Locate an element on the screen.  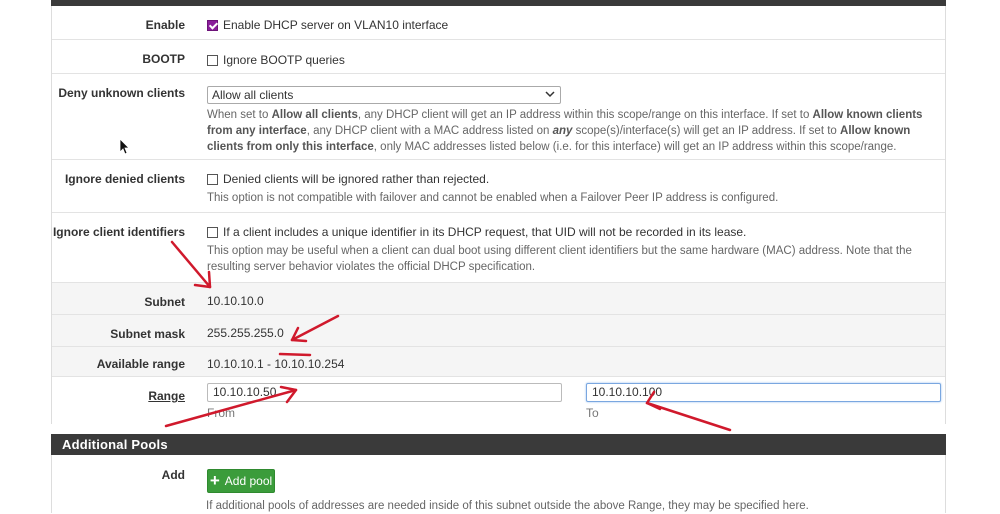
available-range-label: Available range is located at coordinates (140, 364).